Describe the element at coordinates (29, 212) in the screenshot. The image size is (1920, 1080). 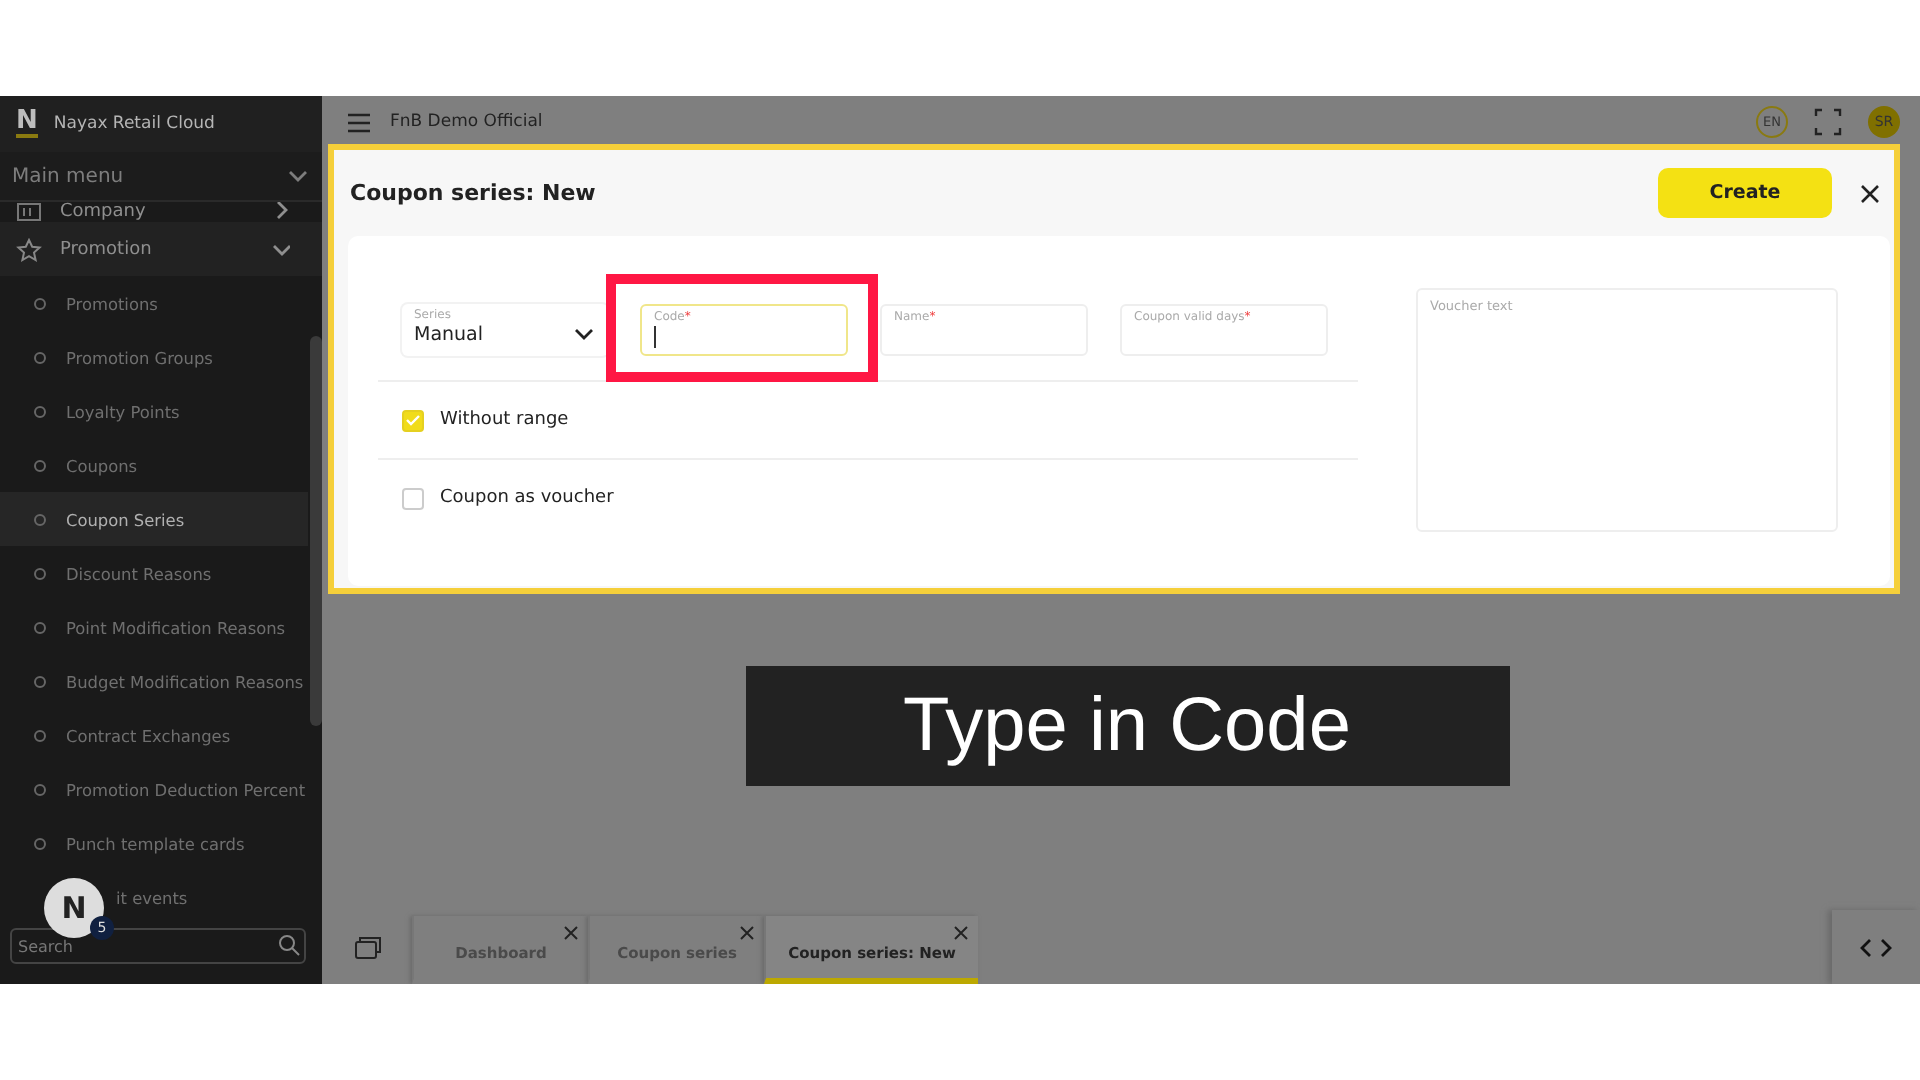
I see `building-icon` at that location.